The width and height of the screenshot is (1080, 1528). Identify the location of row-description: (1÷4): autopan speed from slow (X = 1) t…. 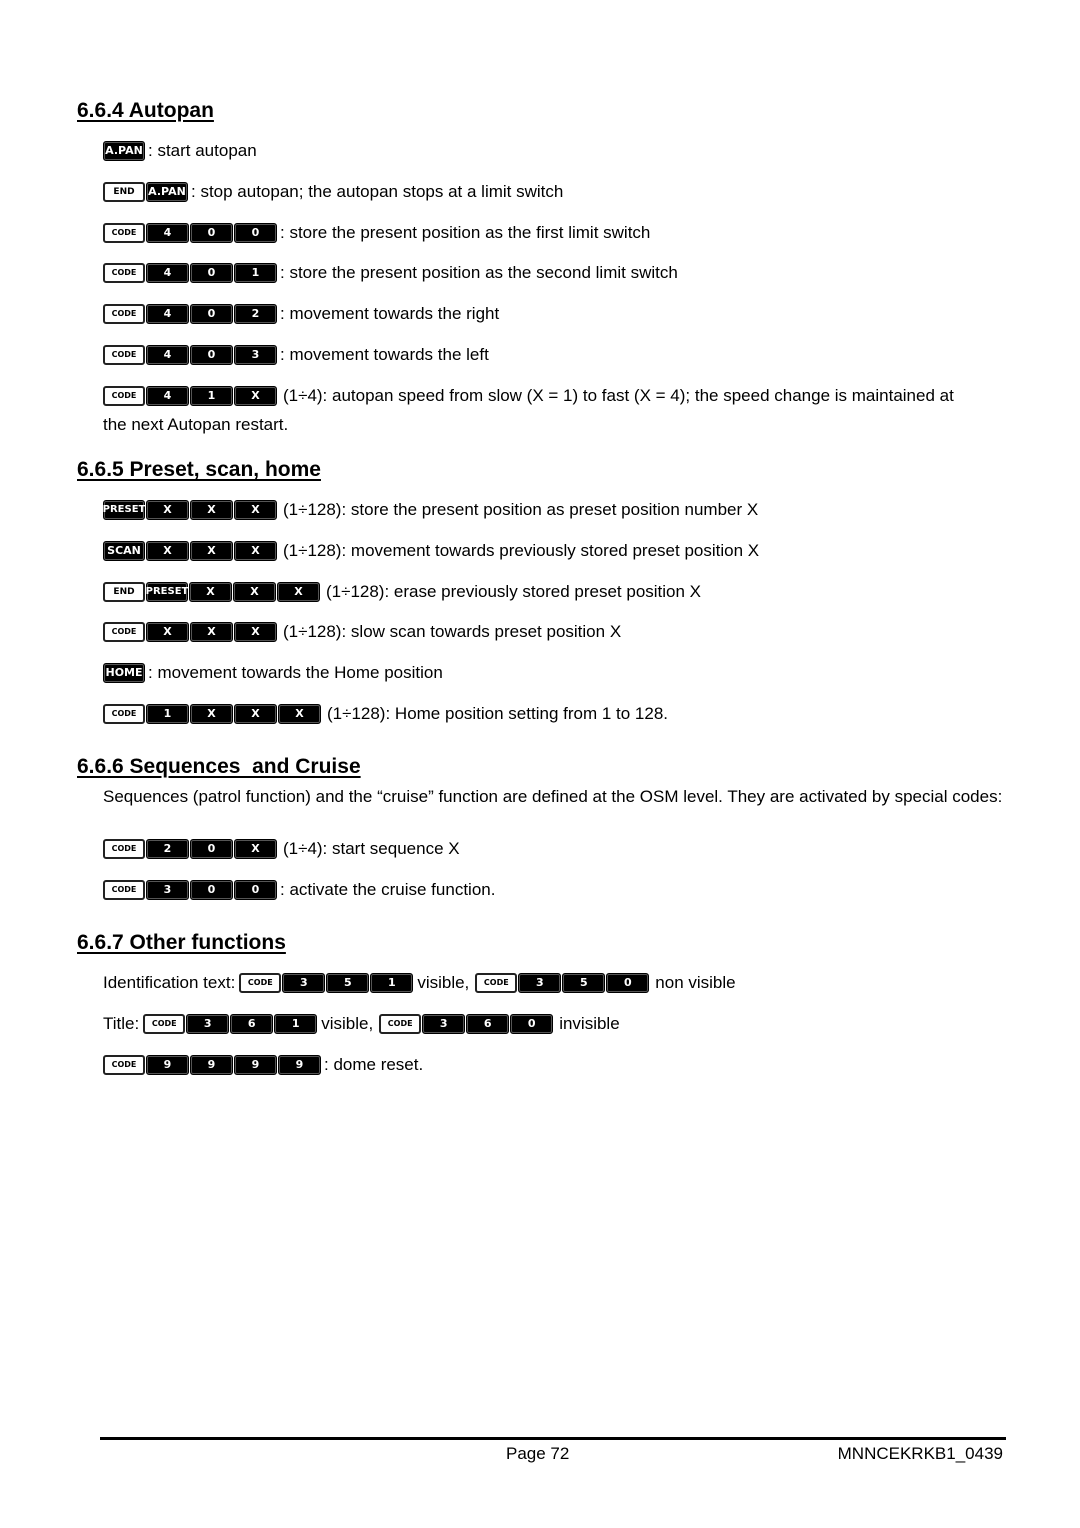
(618, 395).